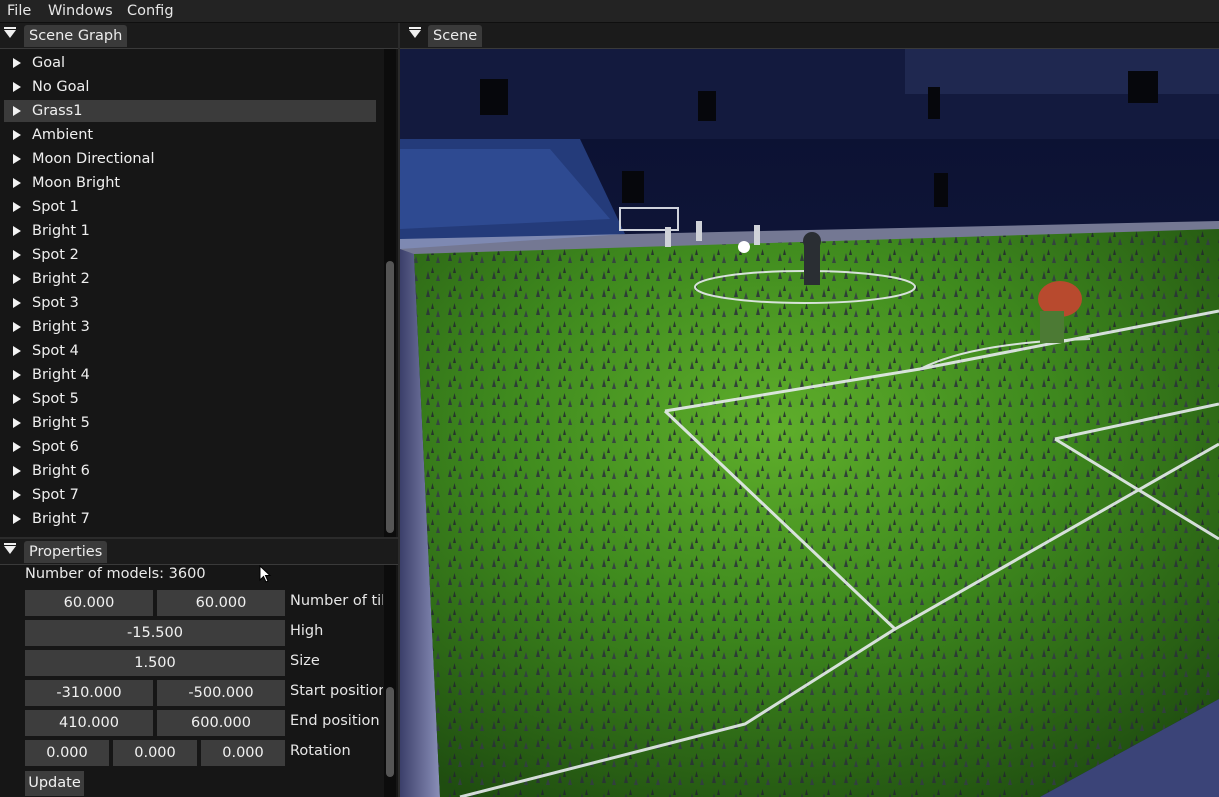 This screenshot has height=797, width=1219. What do you see at coordinates (19, 11) in the screenshot?
I see `menu-file: File` at bounding box center [19, 11].